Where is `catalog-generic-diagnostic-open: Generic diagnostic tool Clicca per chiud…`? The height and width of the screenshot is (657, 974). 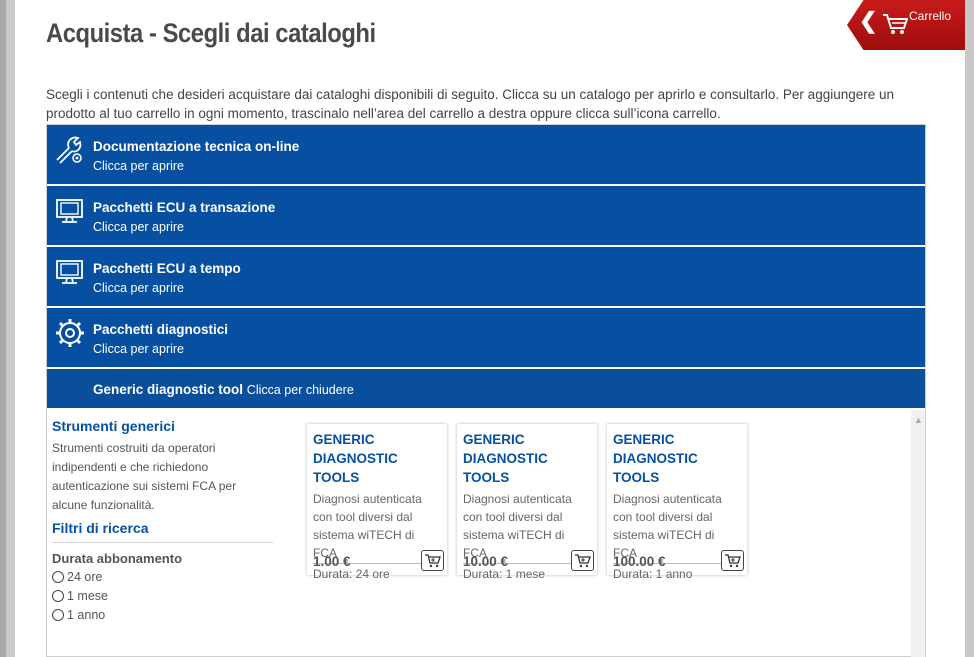
catalog-generic-diagnostic-open: Generic diagnostic tool Clicca per chiud… is located at coordinates (486, 389).